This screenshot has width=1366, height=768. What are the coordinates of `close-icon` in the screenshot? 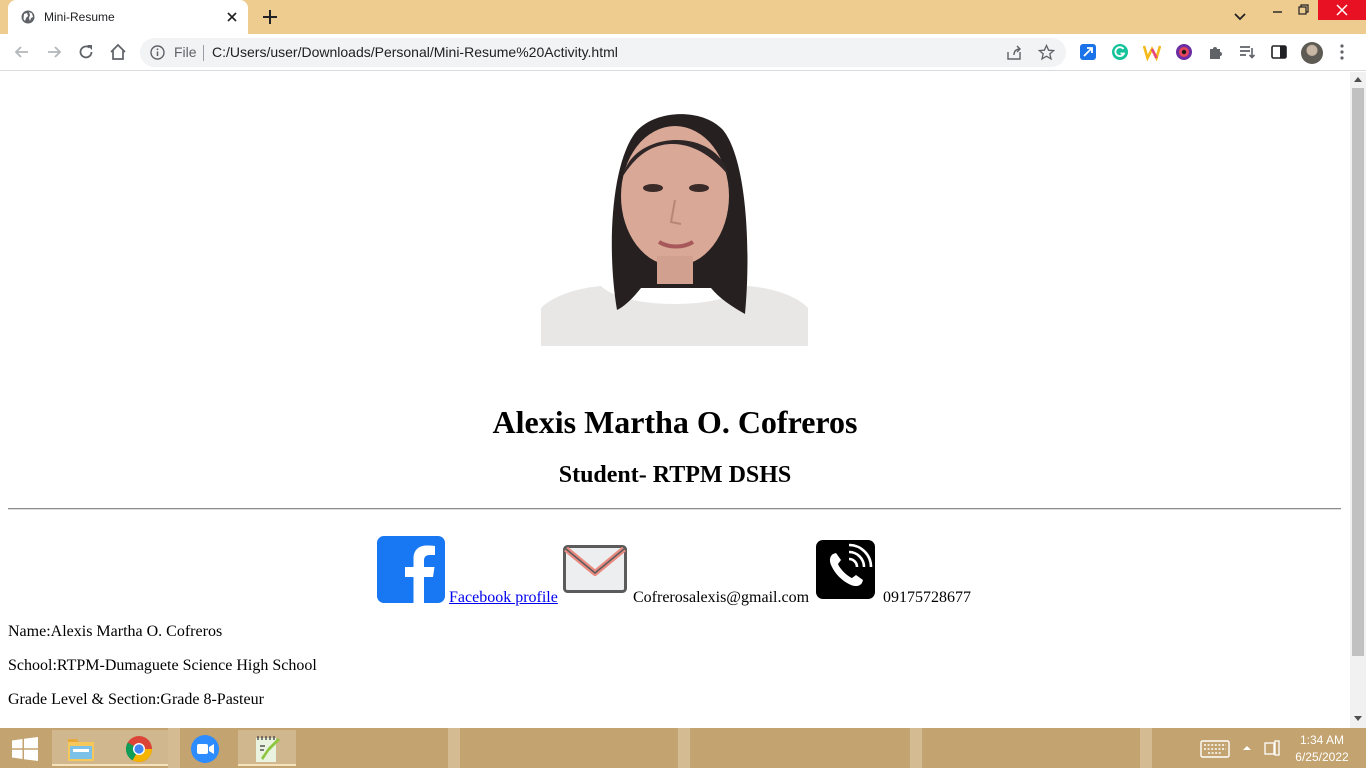 It's located at (1342, 10).